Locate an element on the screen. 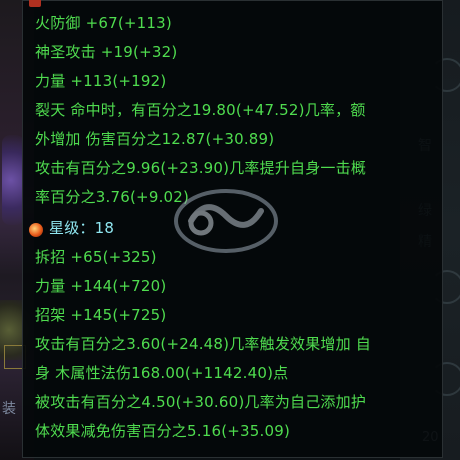 Image resolution: width=460 pixels, height=460 pixels. stat-line: 招架 +145(+725) is located at coordinates (101, 315).